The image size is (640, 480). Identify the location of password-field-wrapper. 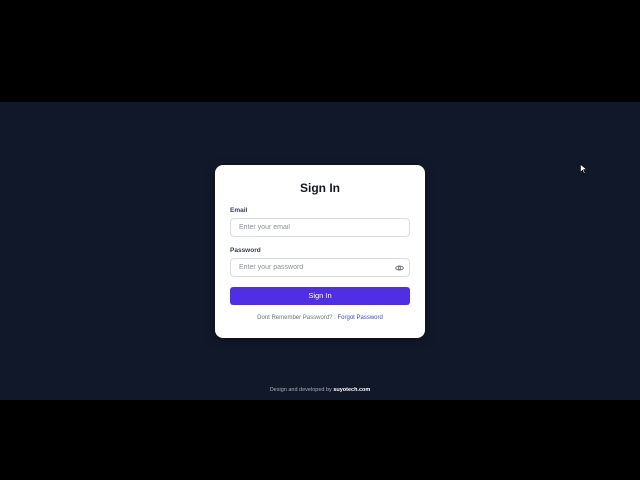
(320, 267).